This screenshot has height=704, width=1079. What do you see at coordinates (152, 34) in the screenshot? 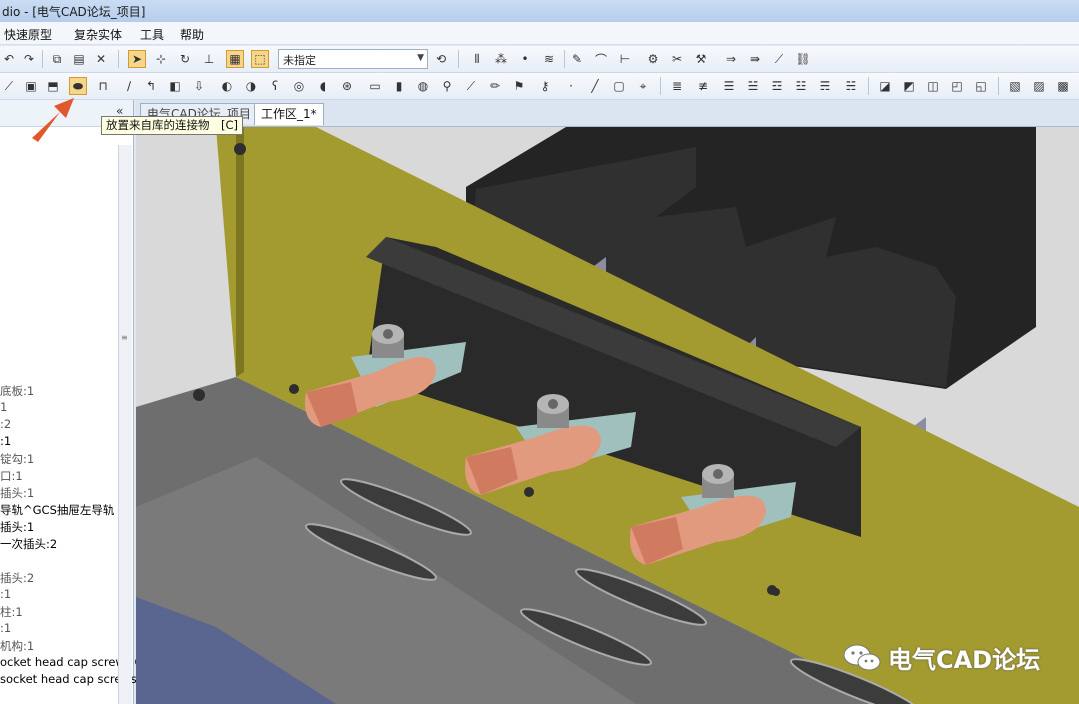
I see `menu-tools: 工具` at bounding box center [152, 34].